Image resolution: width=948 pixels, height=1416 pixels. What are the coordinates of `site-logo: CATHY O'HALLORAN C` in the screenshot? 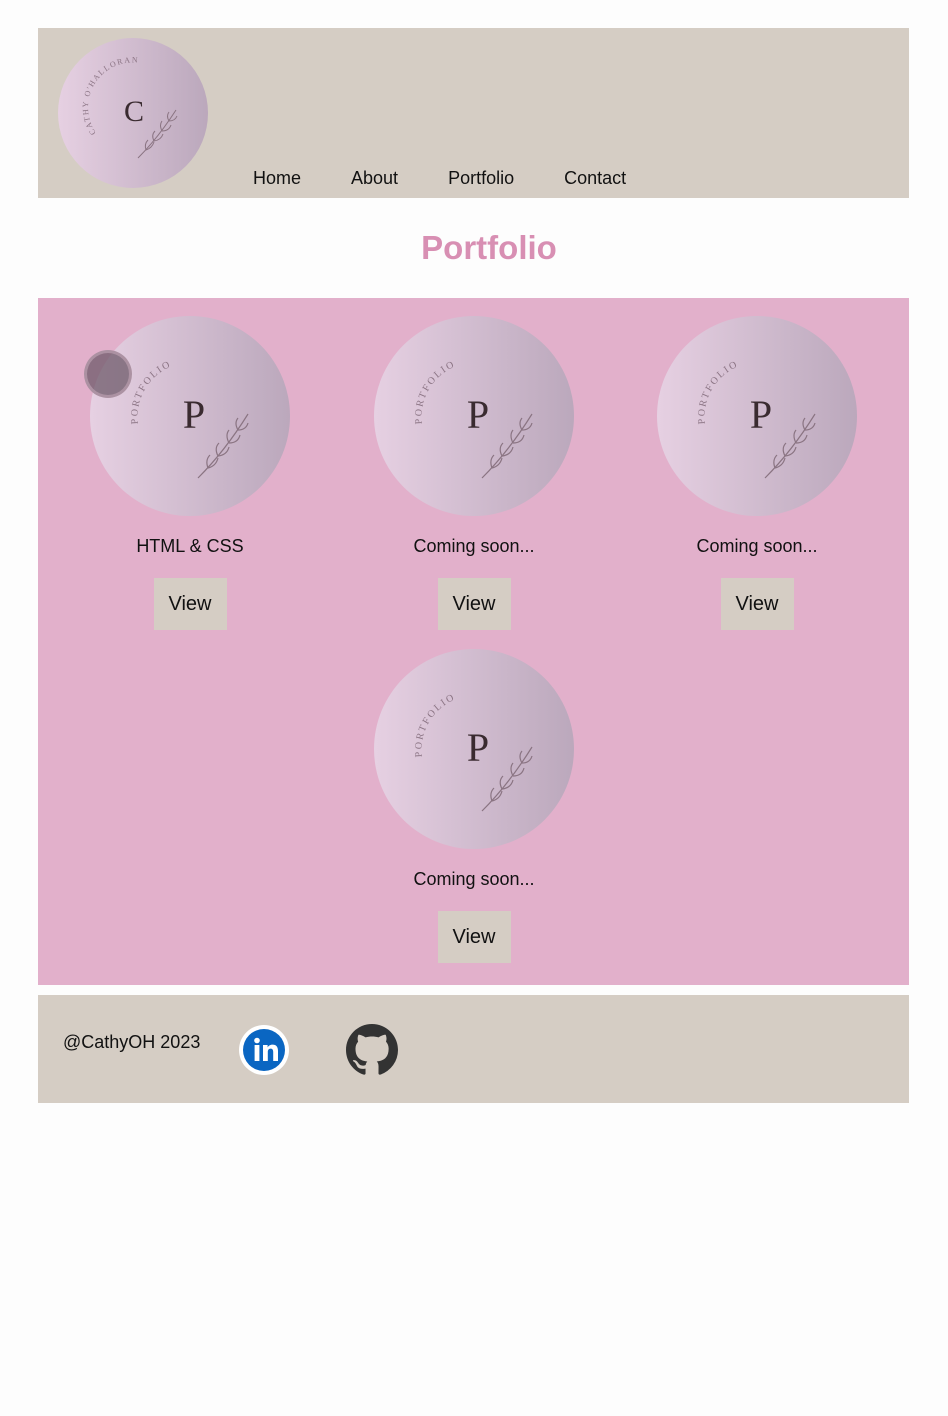 It's located at (133, 113).